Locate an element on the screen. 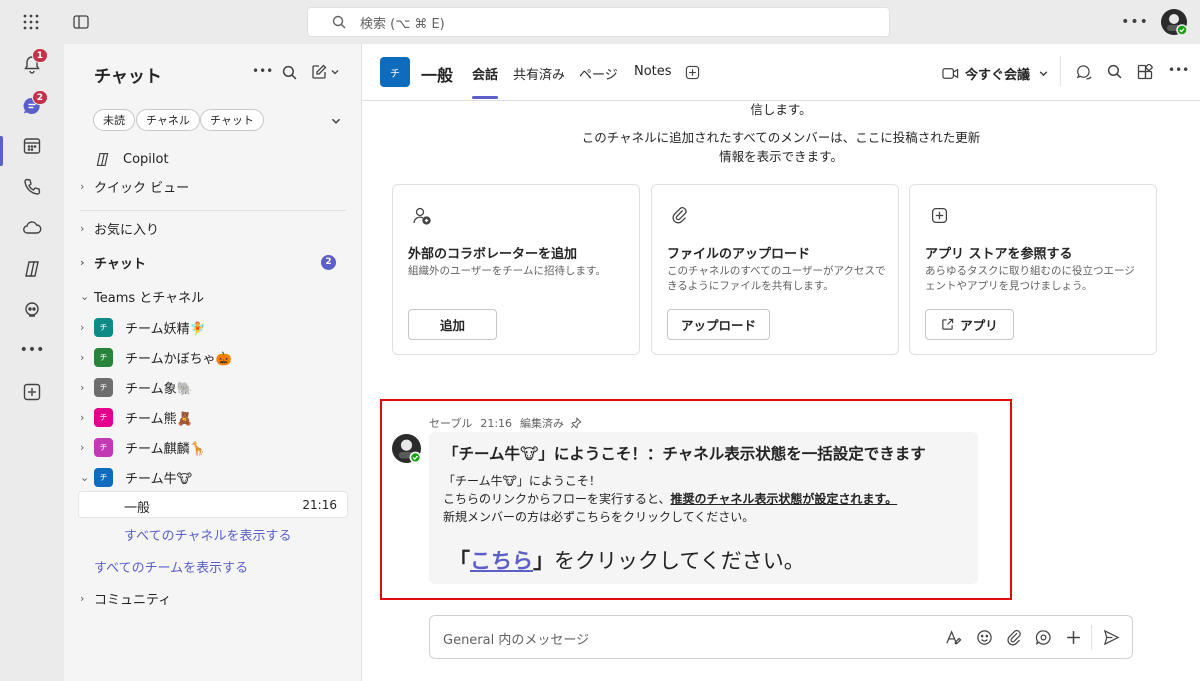 The height and width of the screenshot is (681, 1200). add-tab-icon is located at coordinates (692, 72).